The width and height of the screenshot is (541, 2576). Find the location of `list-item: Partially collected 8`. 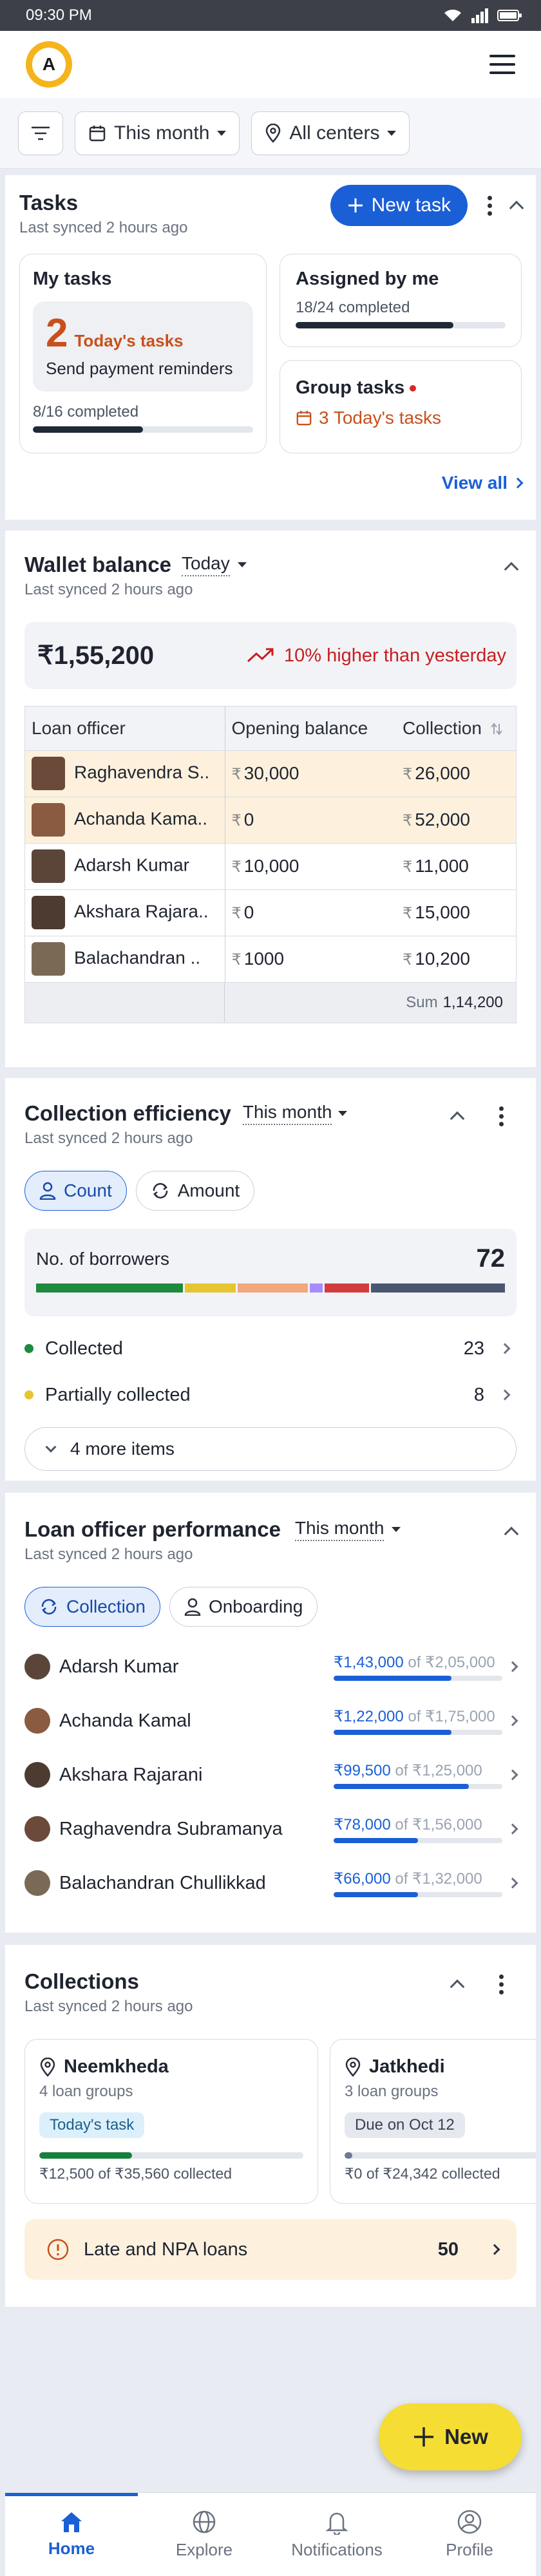

list-item: Partially collected 8 is located at coordinates (270, 1395).